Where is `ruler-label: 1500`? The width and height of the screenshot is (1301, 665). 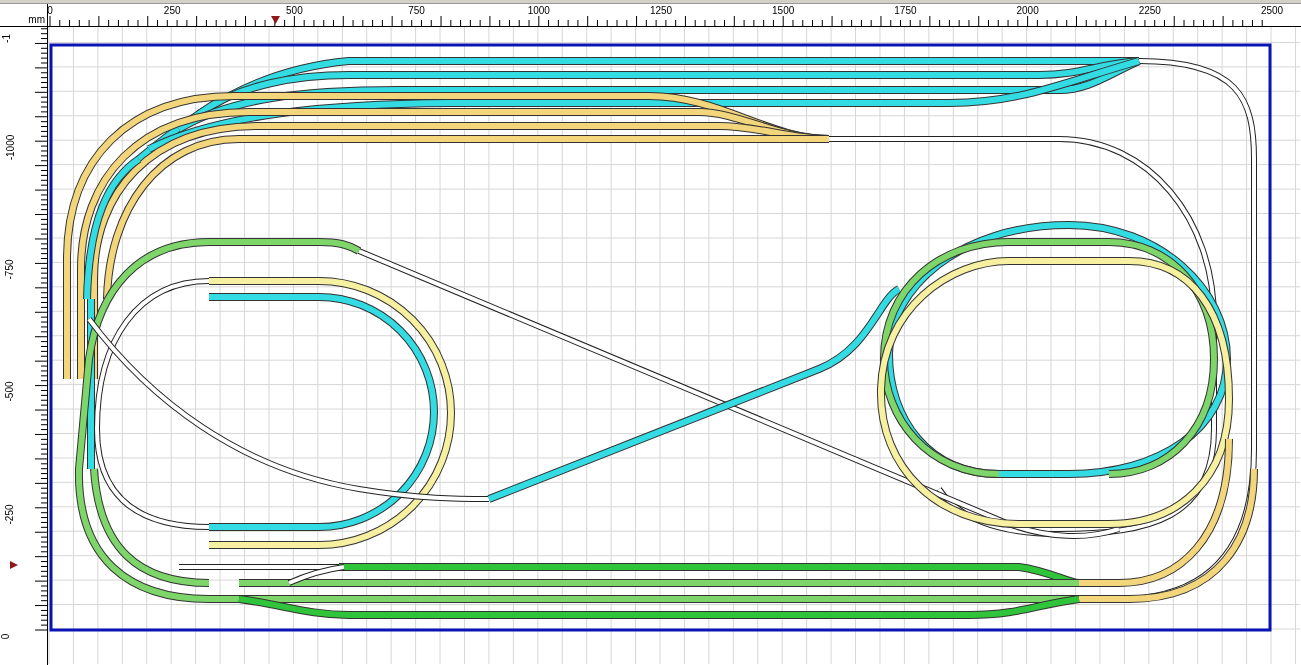
ruler-label: 1500 is located at coordinates (783, 10).